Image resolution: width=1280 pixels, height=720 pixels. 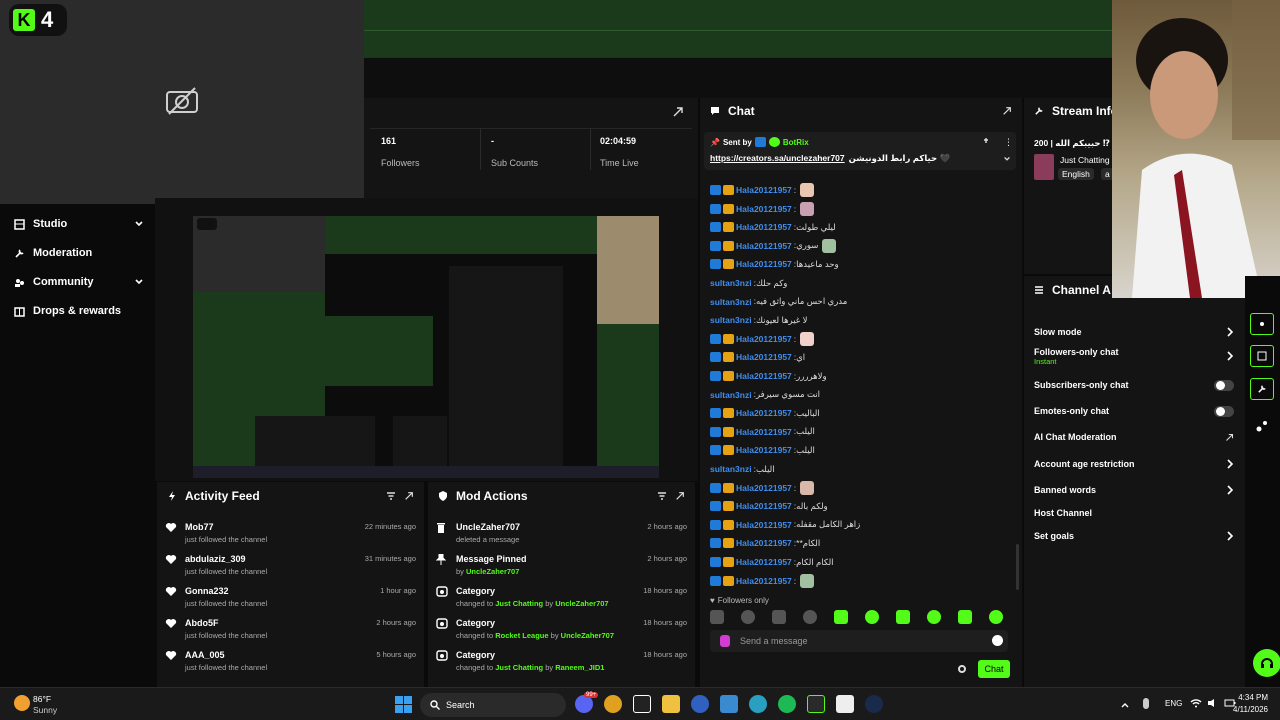 What do you see at coordinates (1173, 703) in the screenshot?
I see `language-indicator: ENG` at bounding box center [1173, 703].